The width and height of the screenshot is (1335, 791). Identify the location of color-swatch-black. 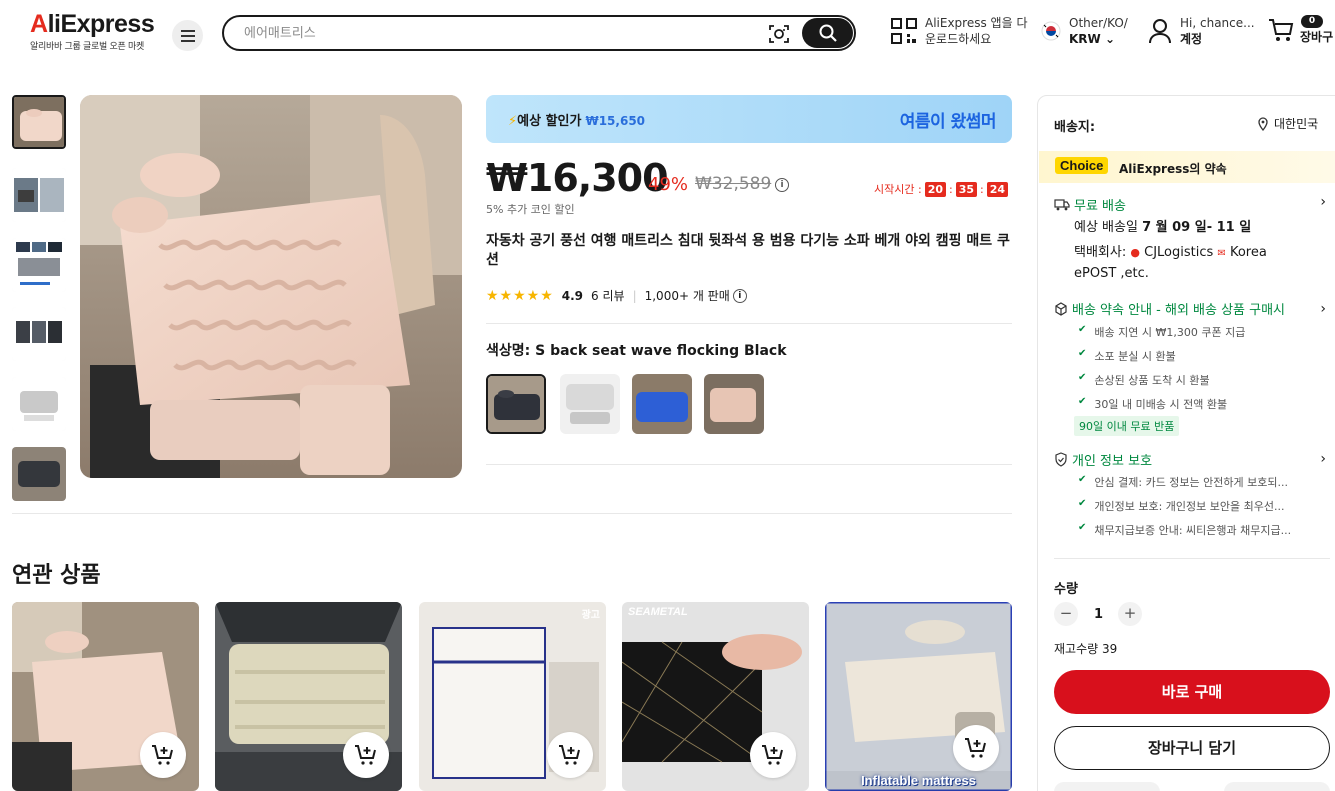
(516, 404).